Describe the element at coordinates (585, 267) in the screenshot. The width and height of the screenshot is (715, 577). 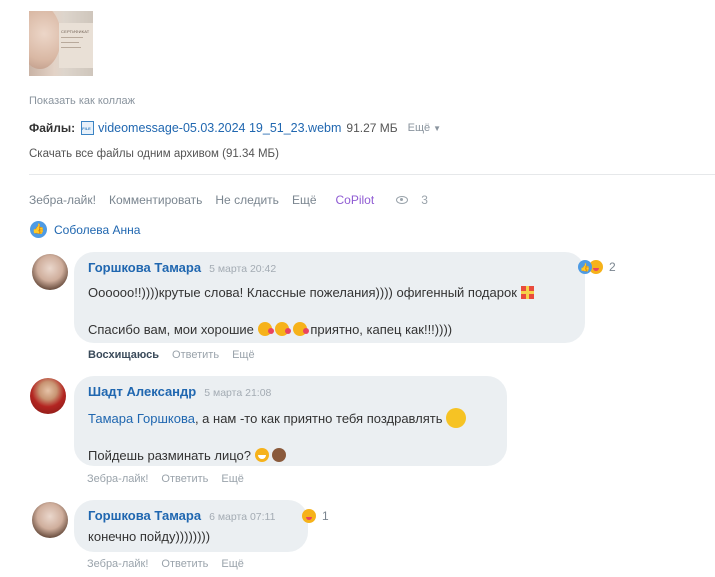
I see `like-reaction-icon: 👍` at that location.